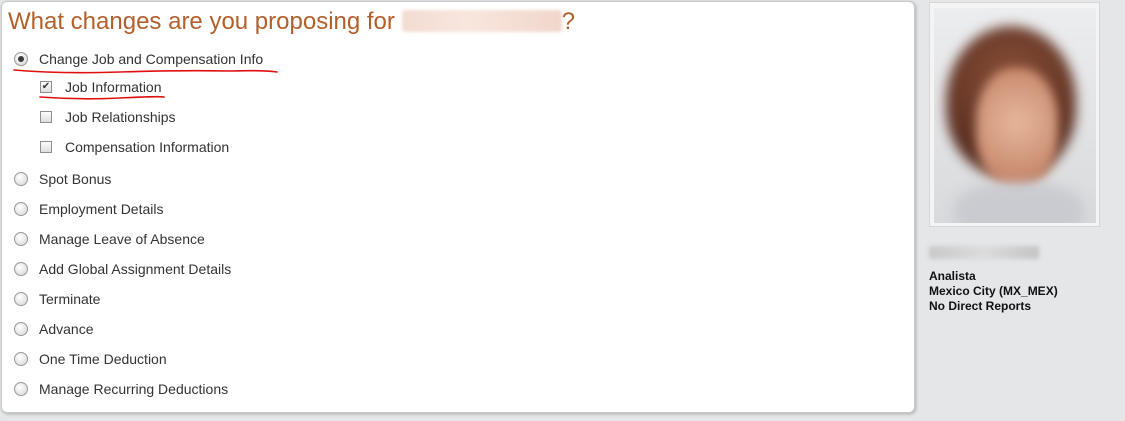 This screenshot has width=1125, height=421. What do you see at coordinates (101, 209) in the screenshot?
I see `option-label: Employment Details` at bounding box center [101, 209].